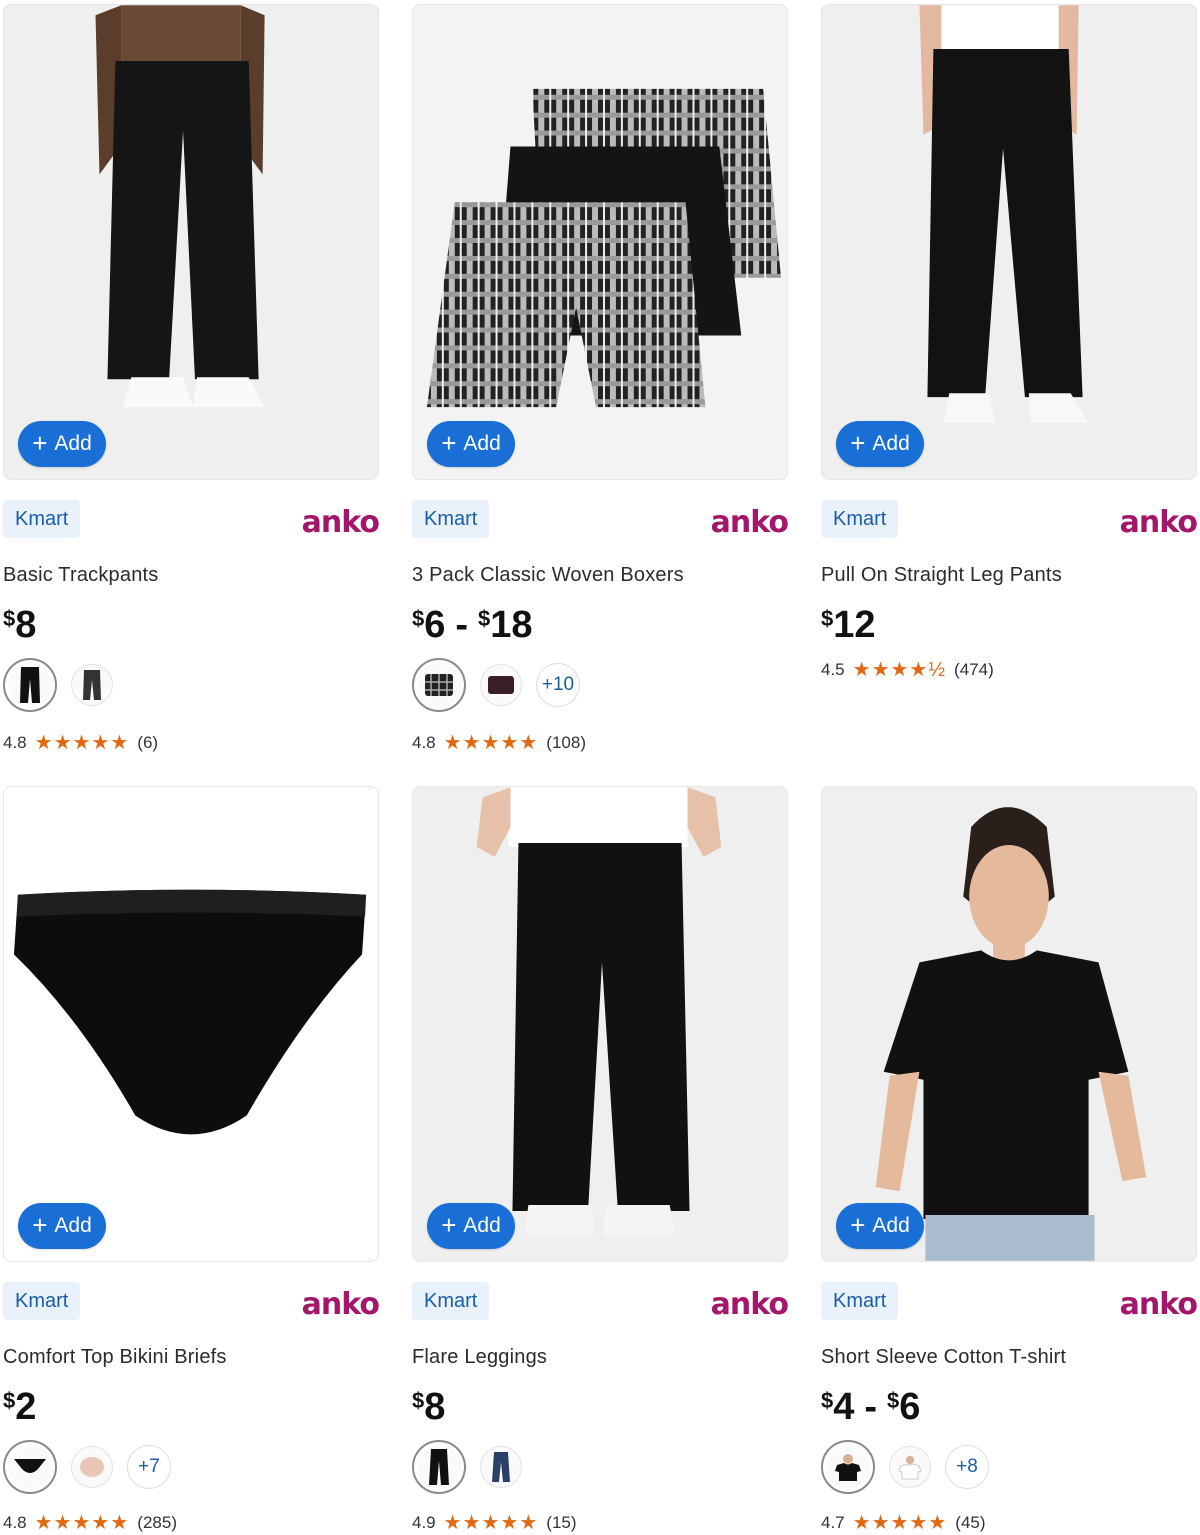  What do you see at coordinates (558, 685) in the screenshot?
I see `more-colors-button: +10` at bounding box center [558, 685].